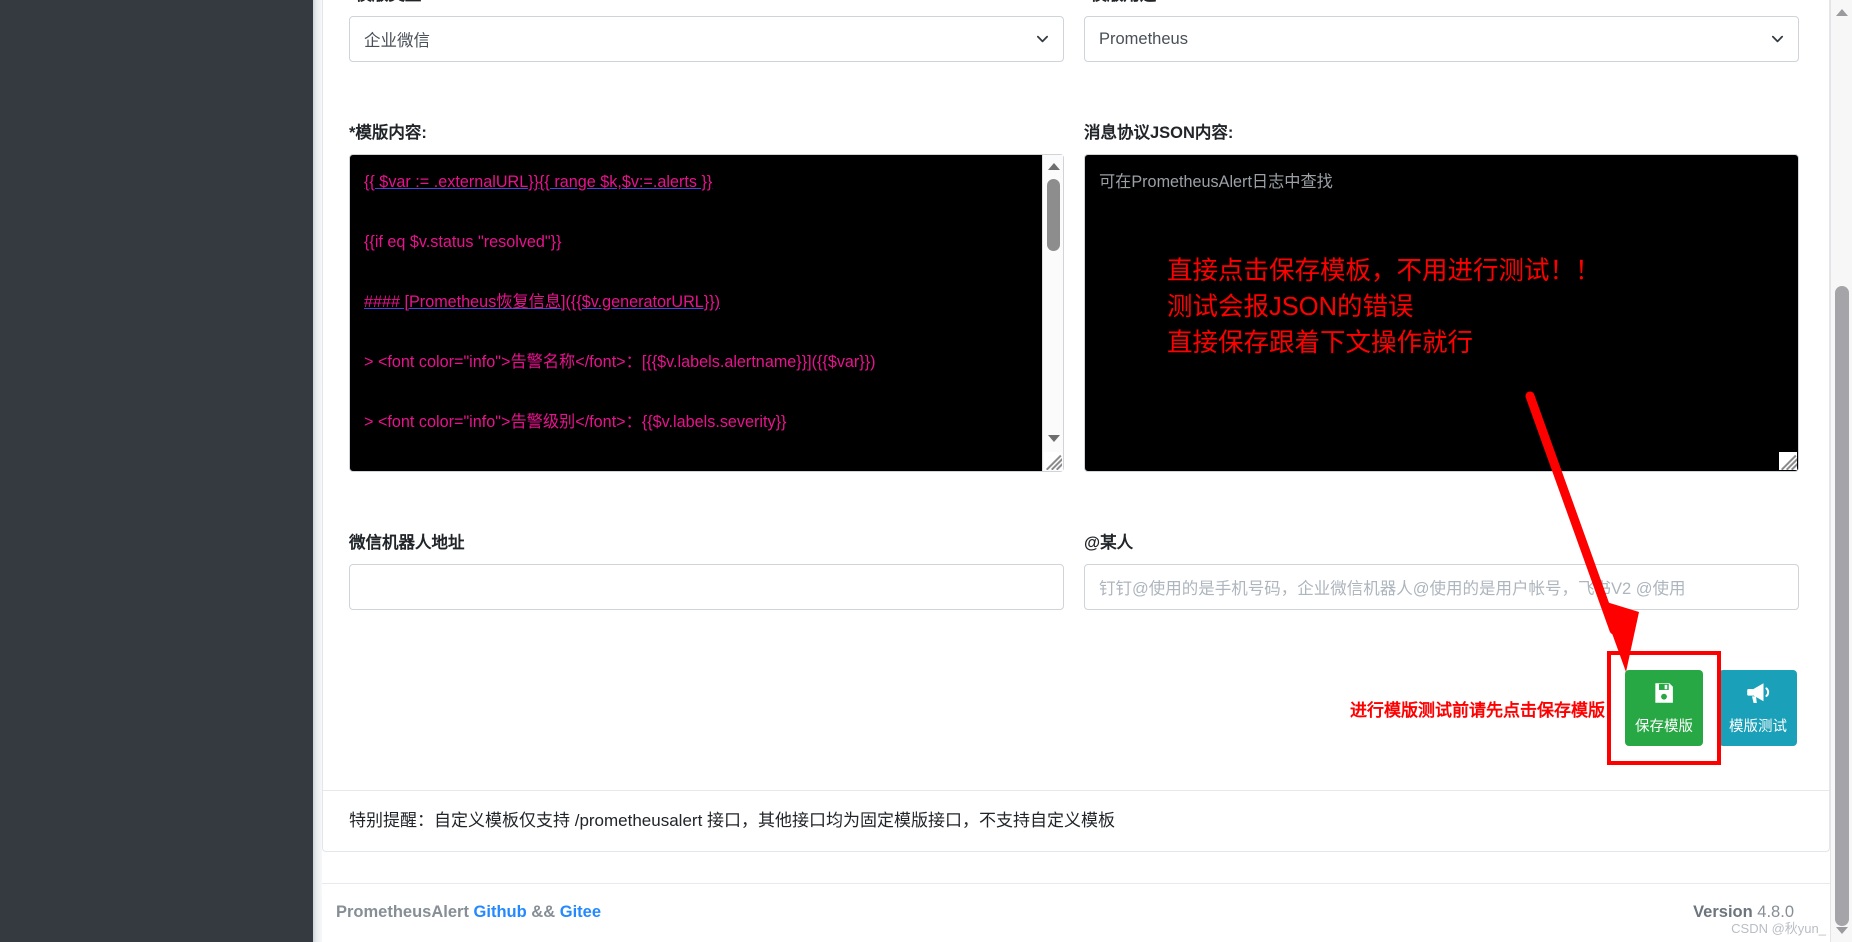 Image resolution: width=1852 pixels, height=942 pixels. I want to click on robot-url-label: 微信机器人地址, so click(407, 543).